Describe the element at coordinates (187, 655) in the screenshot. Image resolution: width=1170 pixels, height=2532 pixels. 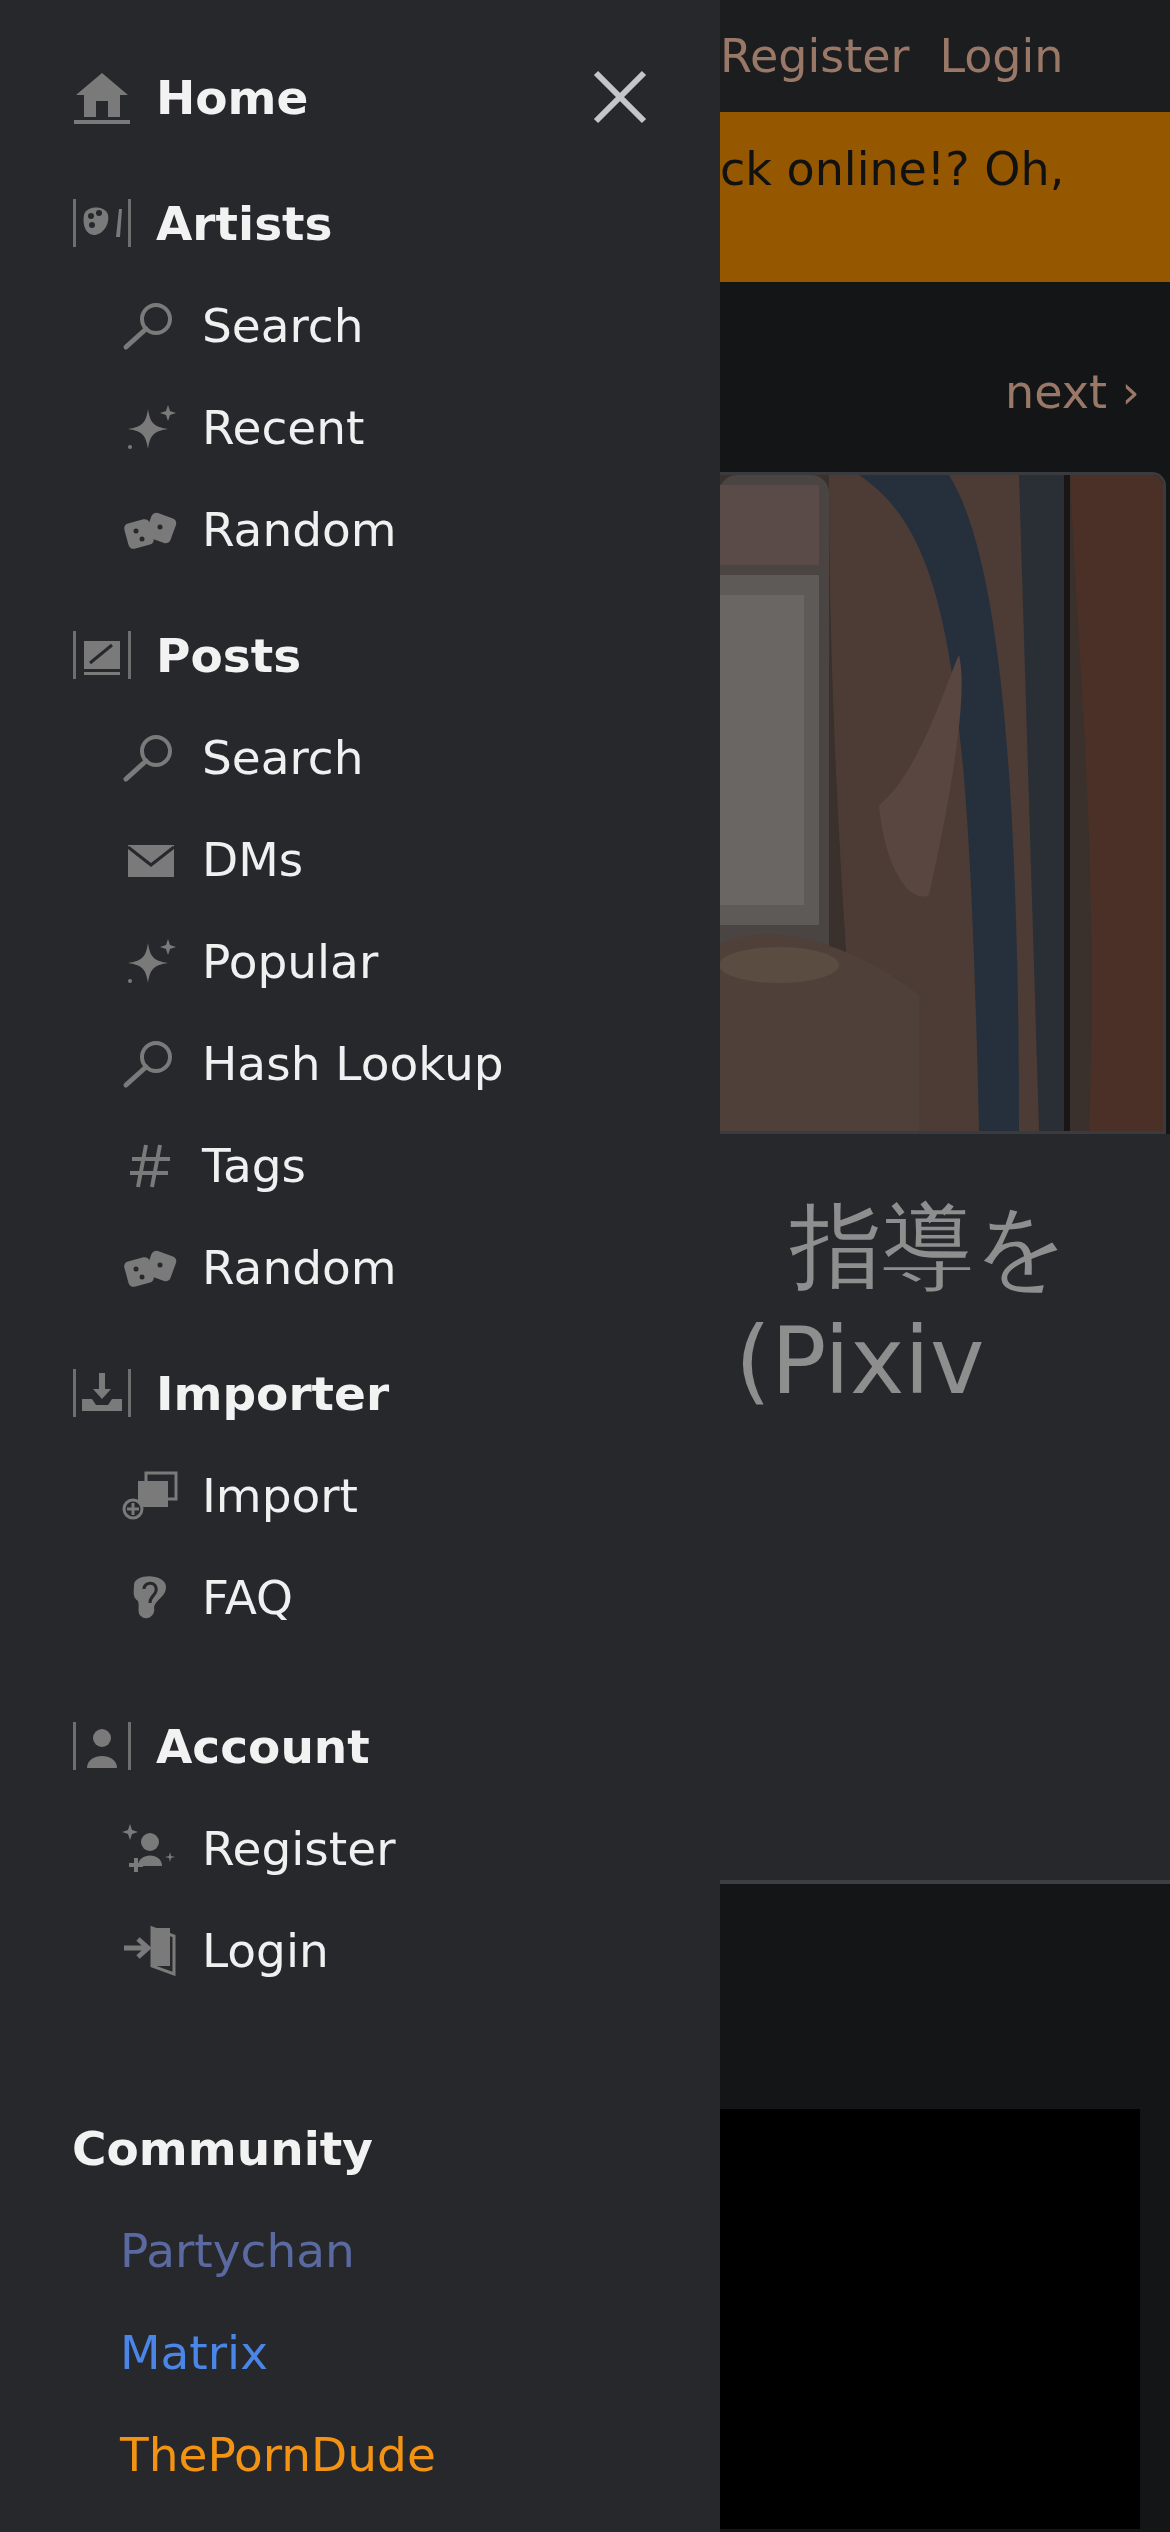
I see `section-heading: Posts` at that location.